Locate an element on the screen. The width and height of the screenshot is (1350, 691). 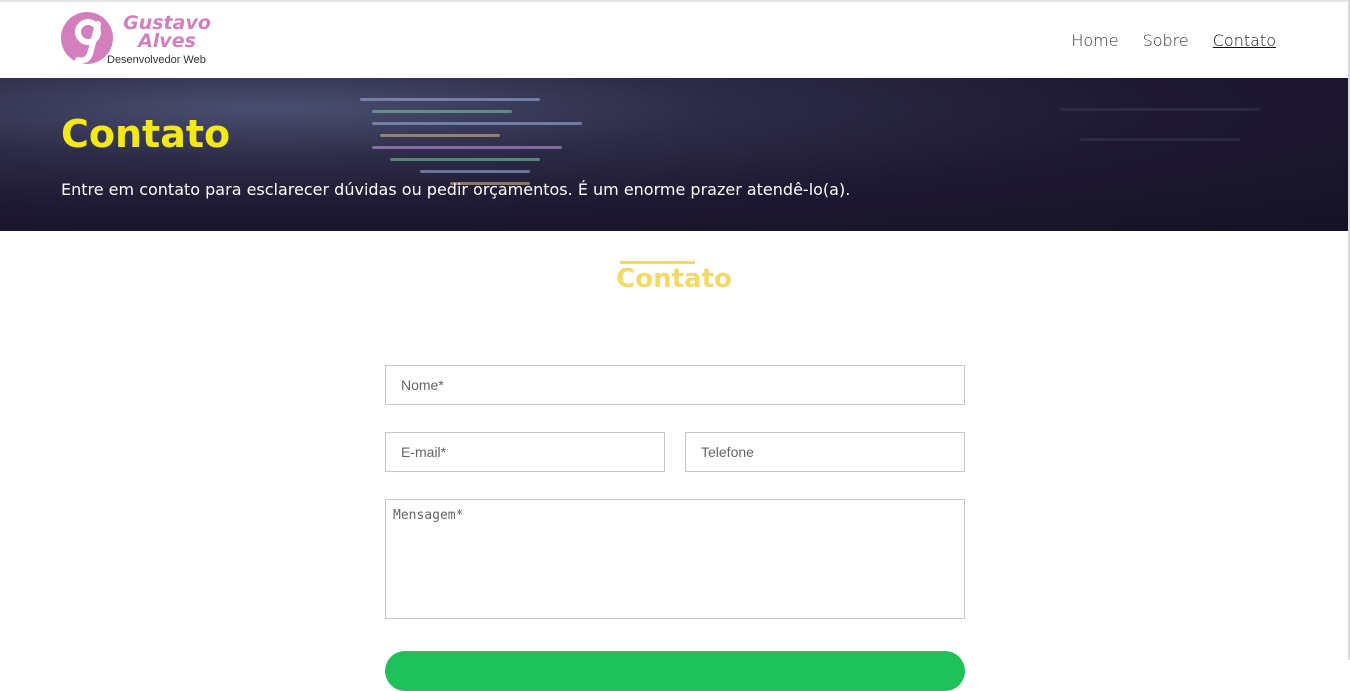
main-nav: Home Sobre Contato is located at coordinates (1173, 40).